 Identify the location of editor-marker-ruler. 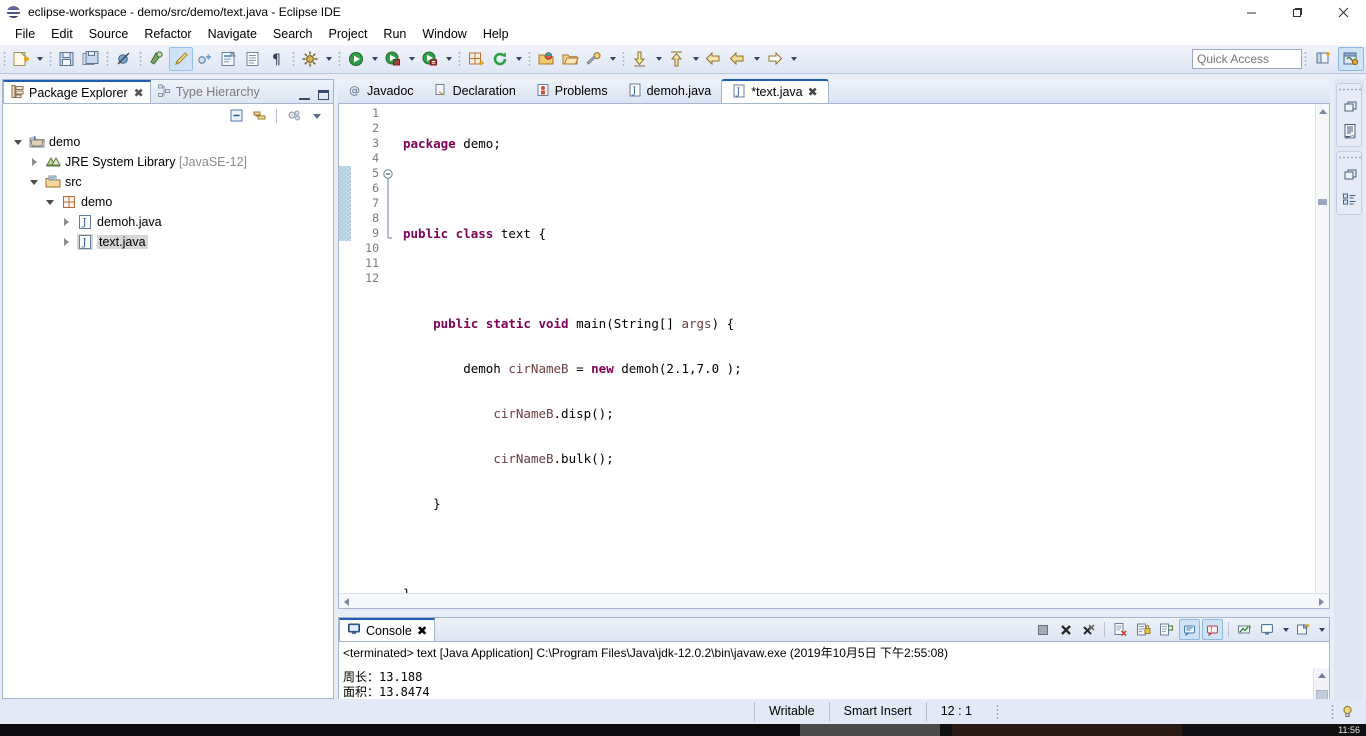
(345, 356).